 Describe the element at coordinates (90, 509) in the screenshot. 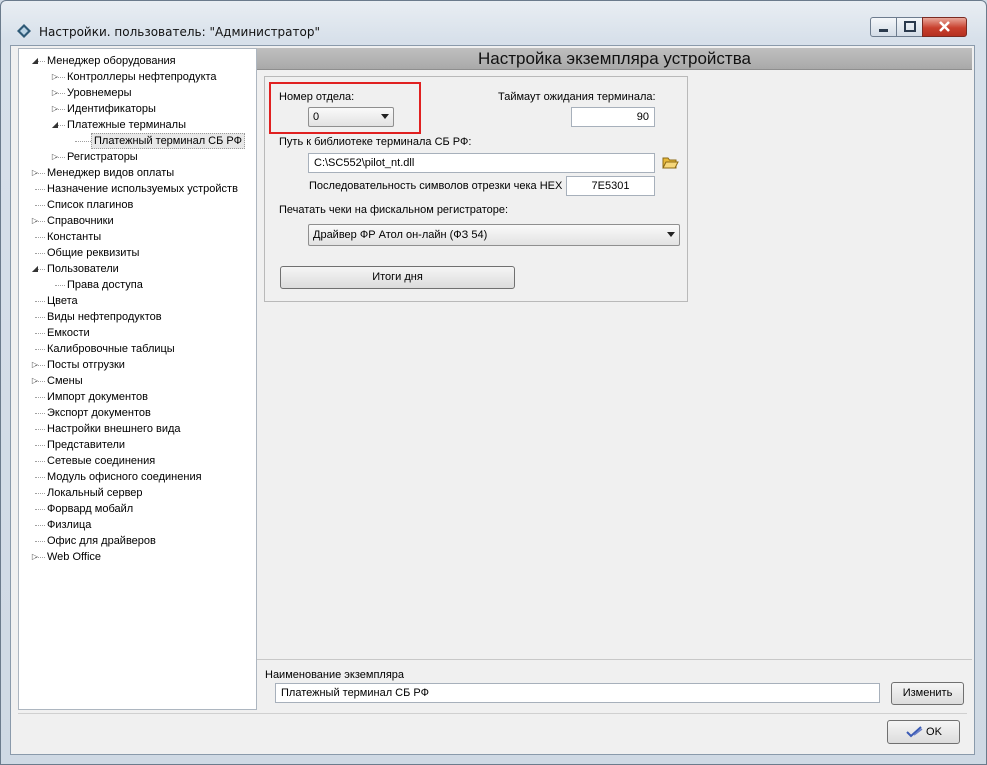

I see `tree-item-label: Форвард мобайл` at that location.